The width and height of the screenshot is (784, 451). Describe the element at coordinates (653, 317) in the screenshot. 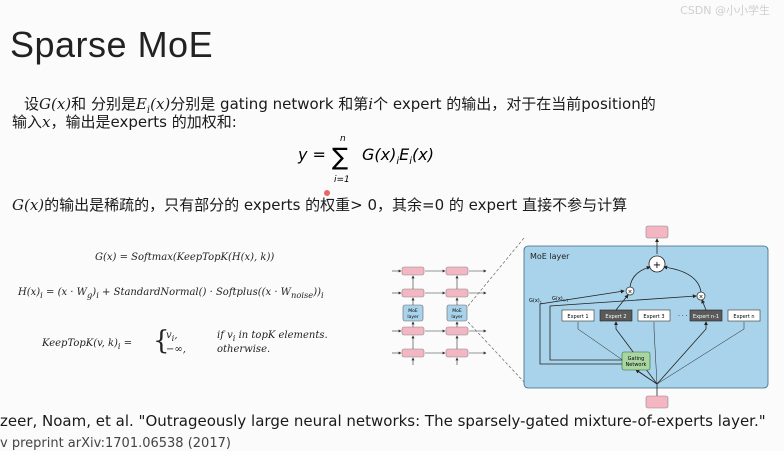

I see `expert-label: Expert 3` at that location.